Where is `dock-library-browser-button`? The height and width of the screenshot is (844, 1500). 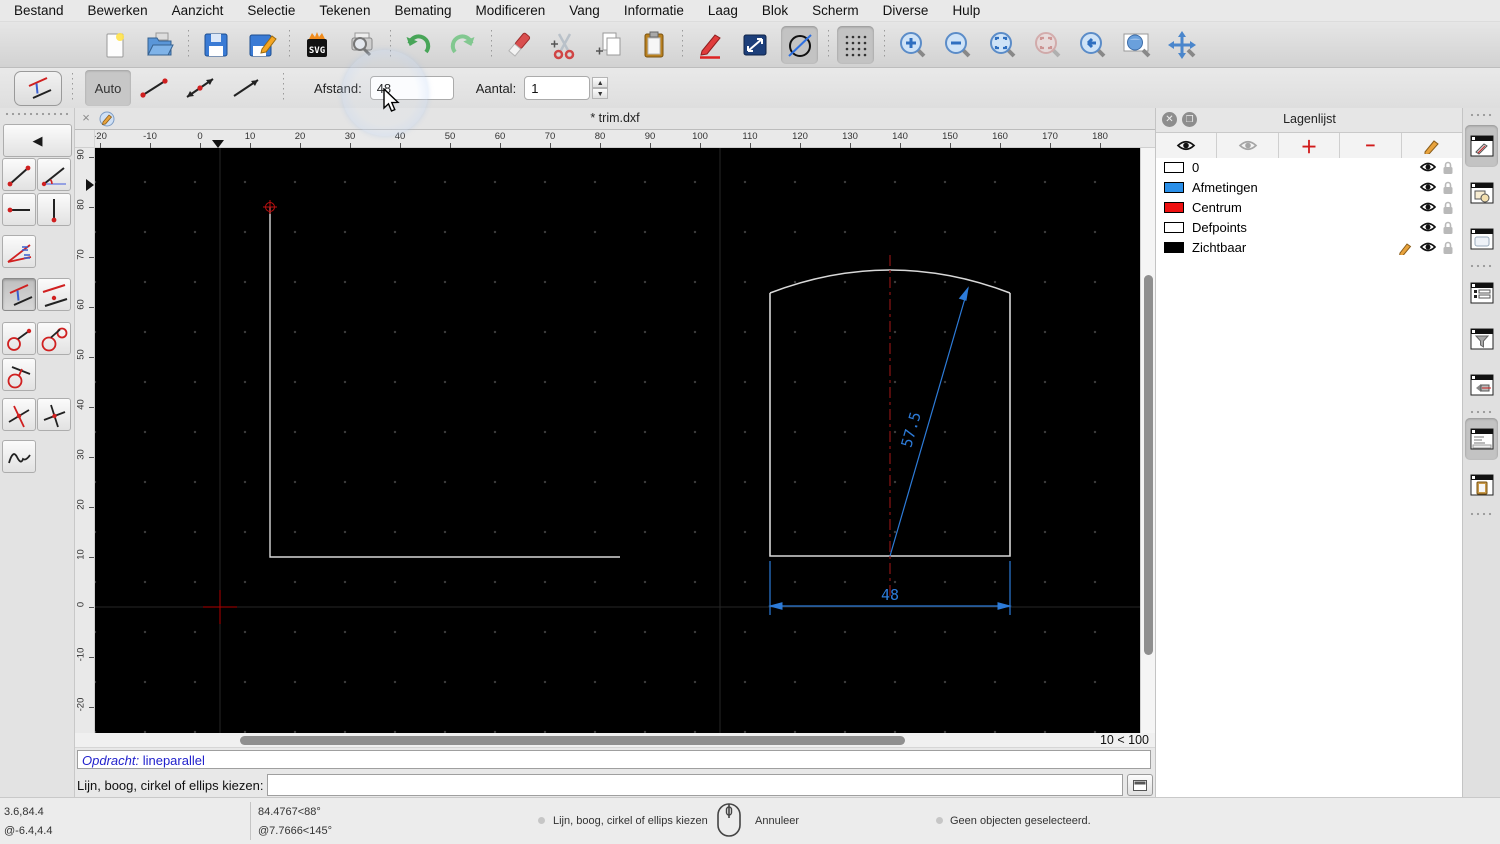 dock-library-browser-button is located at coordinates (1481, 239).